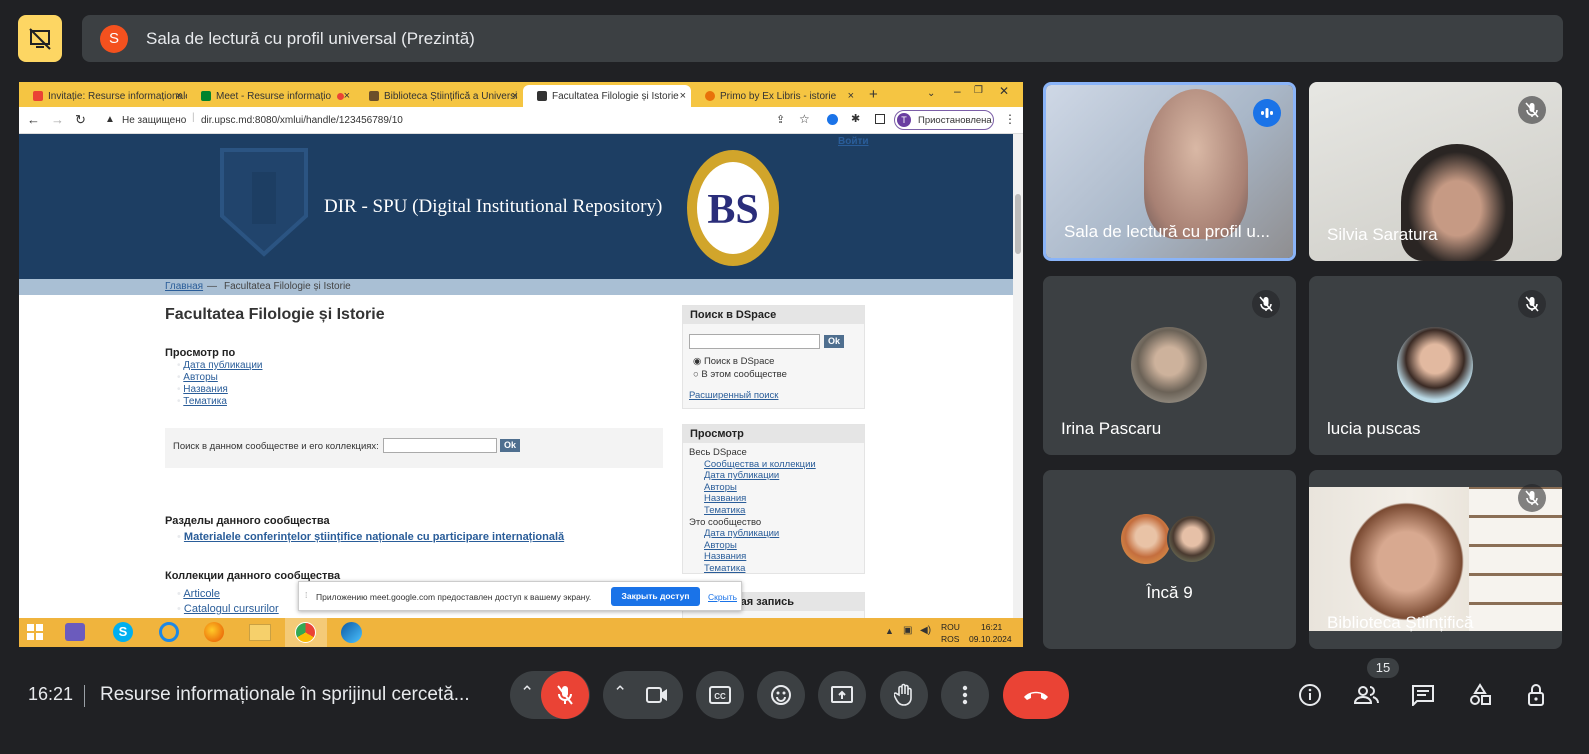  What do you see at coordinates (80, 120) in the screenshot?
I see `reload-icon: ↻` at bounding box center [80, 120].